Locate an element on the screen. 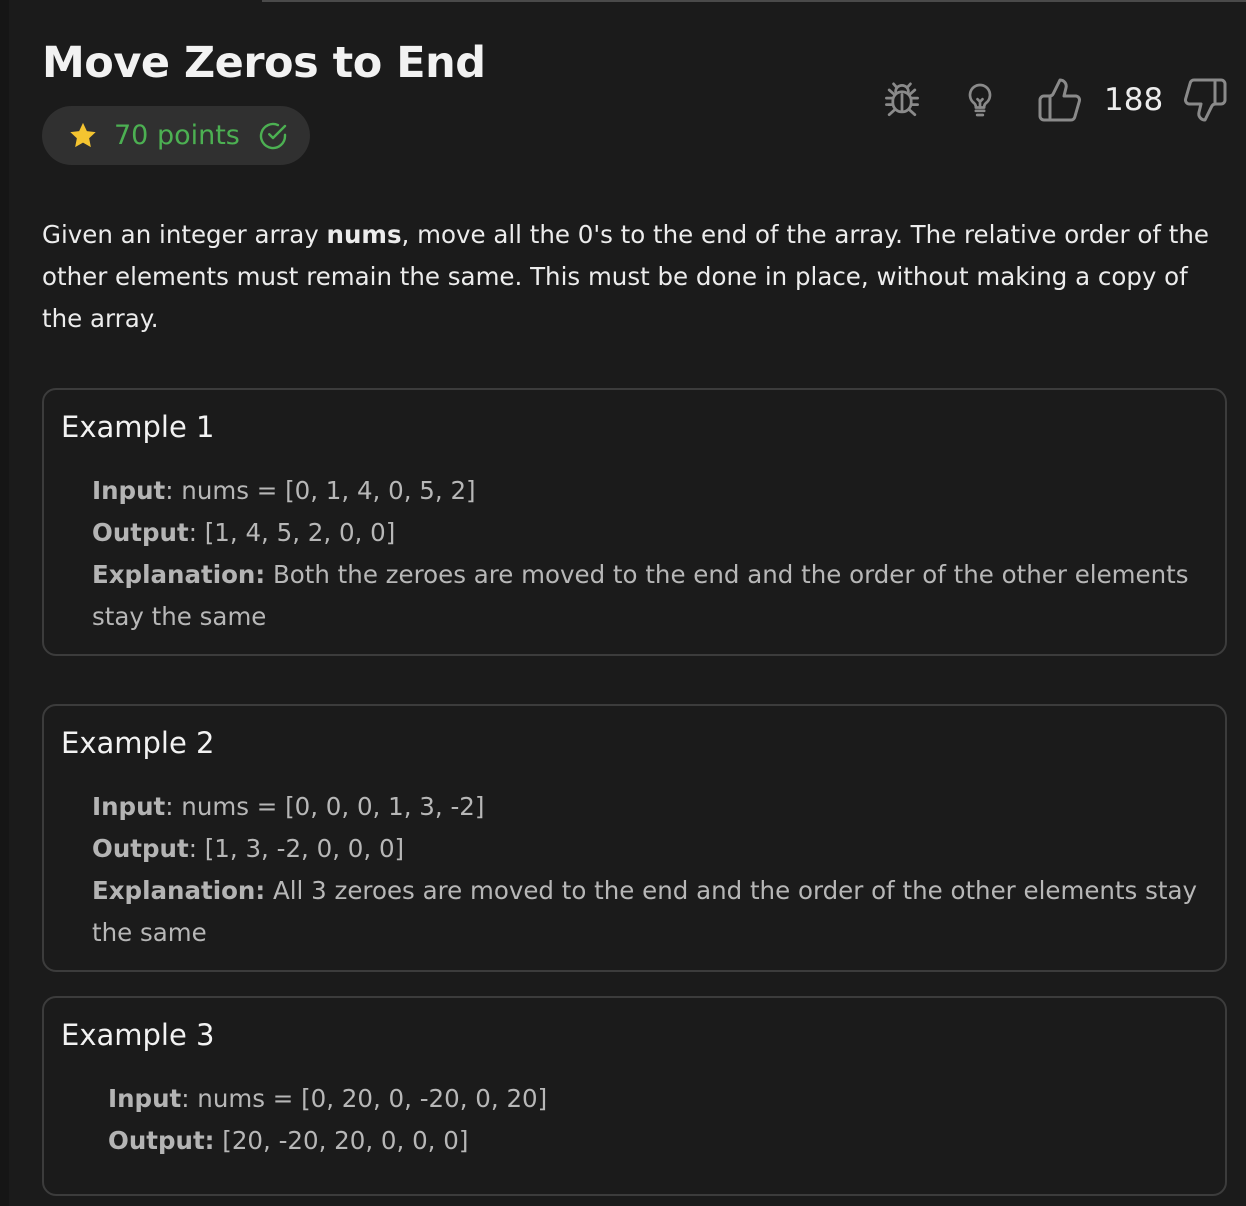 The width and height of the screenshot is (1246, 1206). example-input: Input: nums = [0, 0, 0, 1, 3, -2] is located at coordinates (647, 807).